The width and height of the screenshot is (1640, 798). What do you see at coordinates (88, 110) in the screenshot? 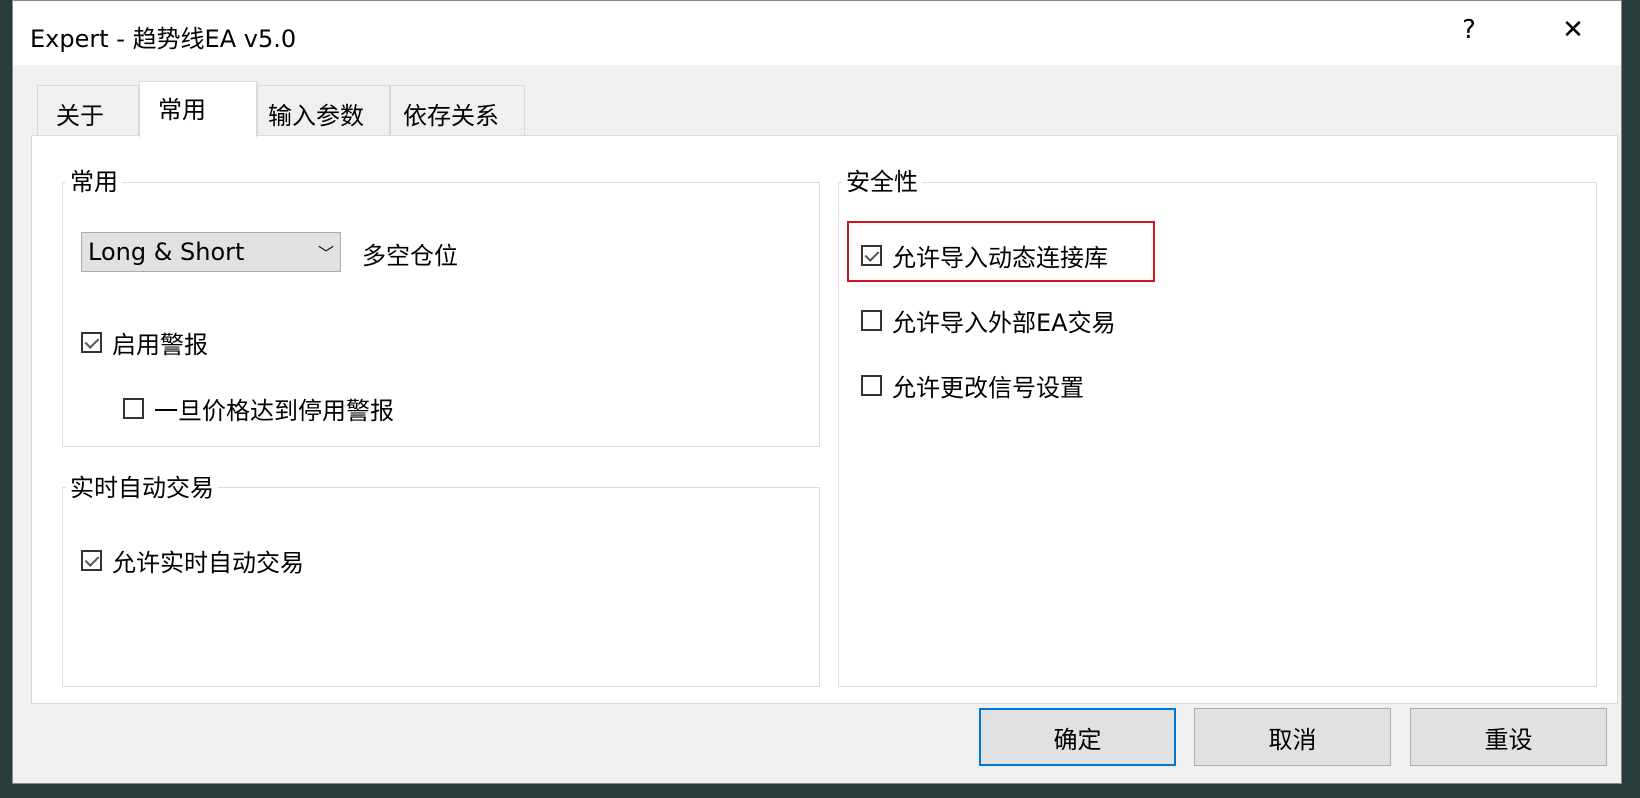
I see `tab-about: 关于` at bounding box center [88, 110].